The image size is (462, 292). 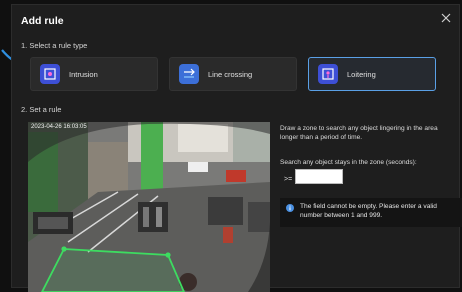 What do you see at coordinates (54, 45) in the screenshot?
I see `step1-label: 1. Select a rule type` at bounding box center [54, 45].